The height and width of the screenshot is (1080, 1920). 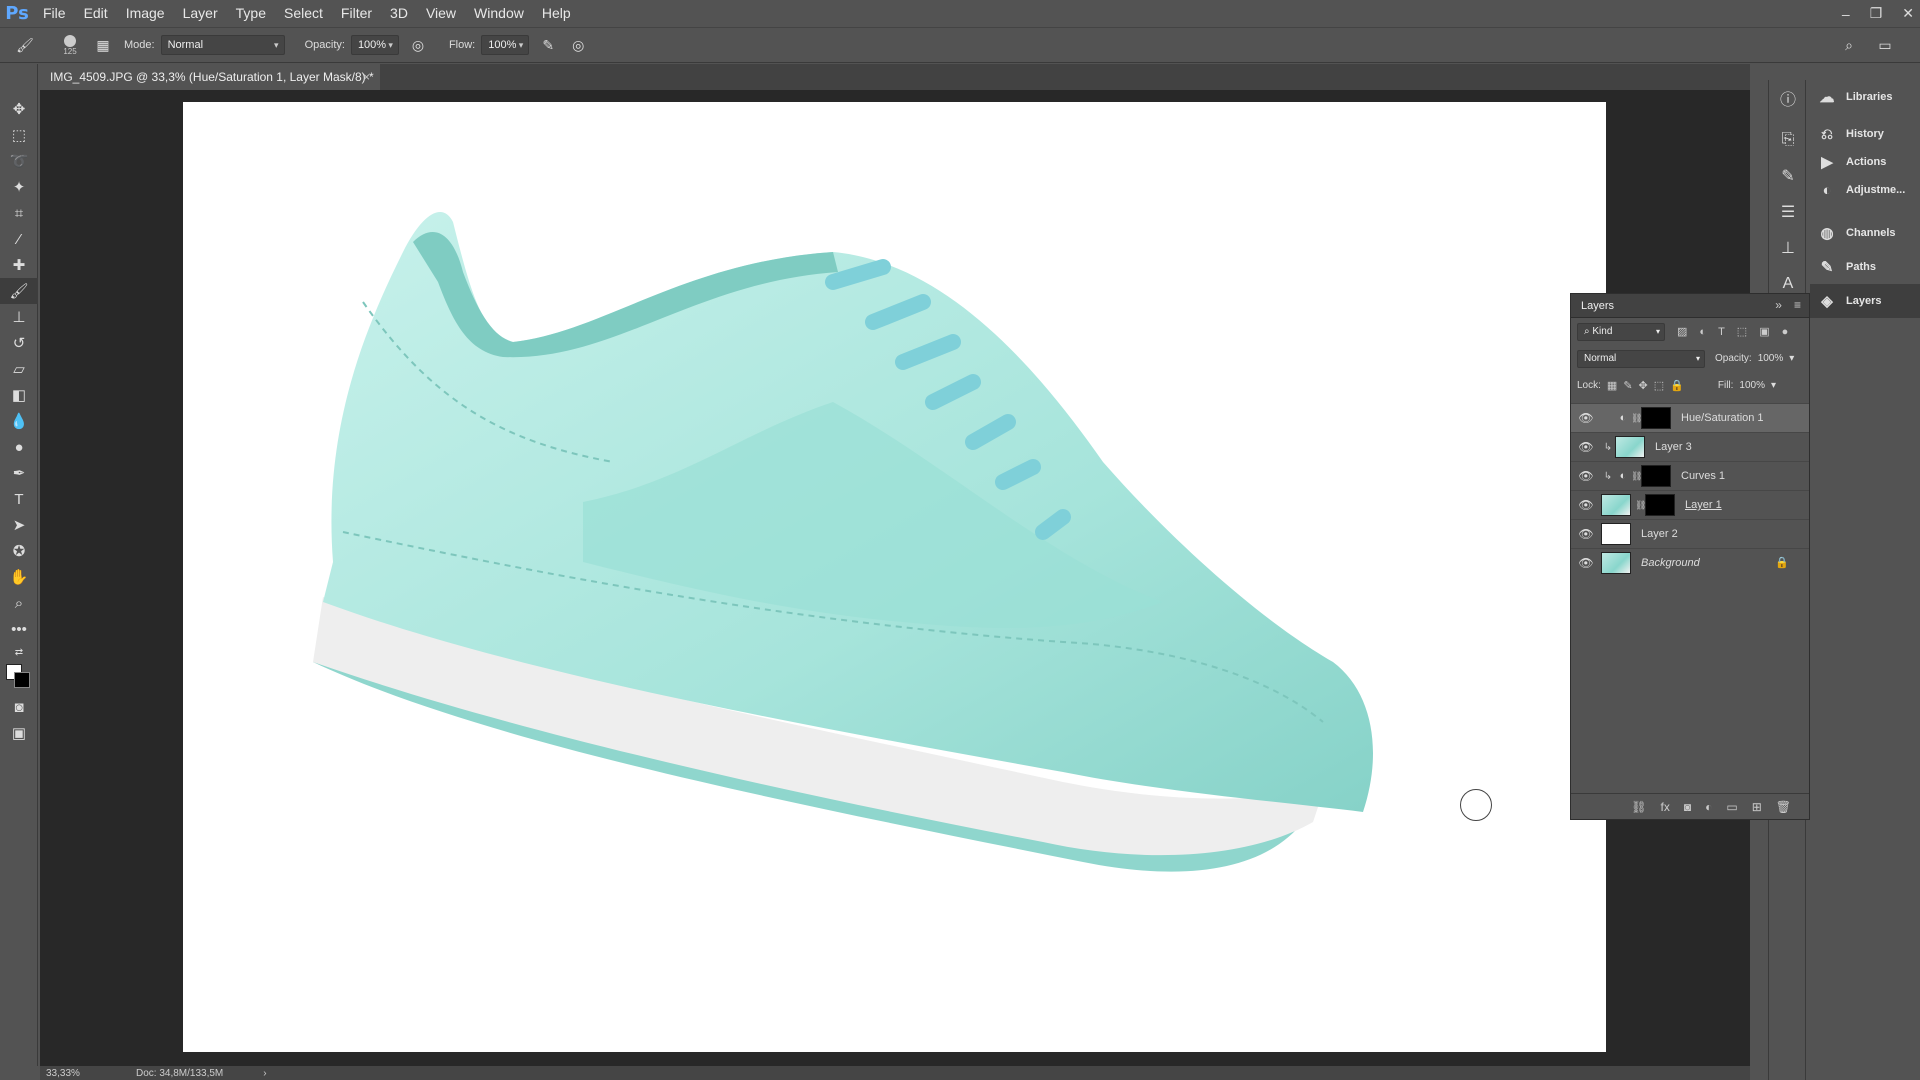 What do you see at coordinates (1621, 331) in the screenshot?
I see `filter-kind-select: ⌕ Kind ▾` at bounding box center [1621, 331].